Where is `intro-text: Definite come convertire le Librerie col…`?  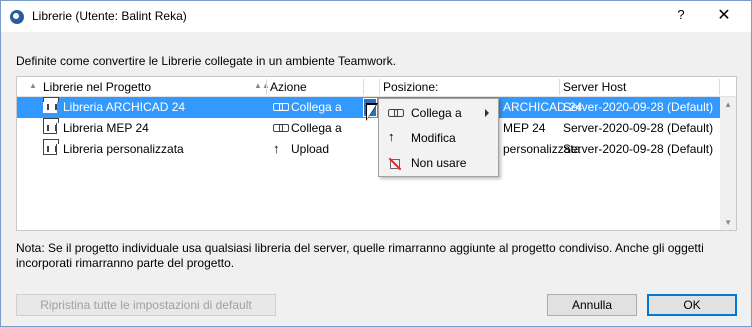
intro-text: Definite come convertire le Librerie col… is located at coordinates (206, 61).